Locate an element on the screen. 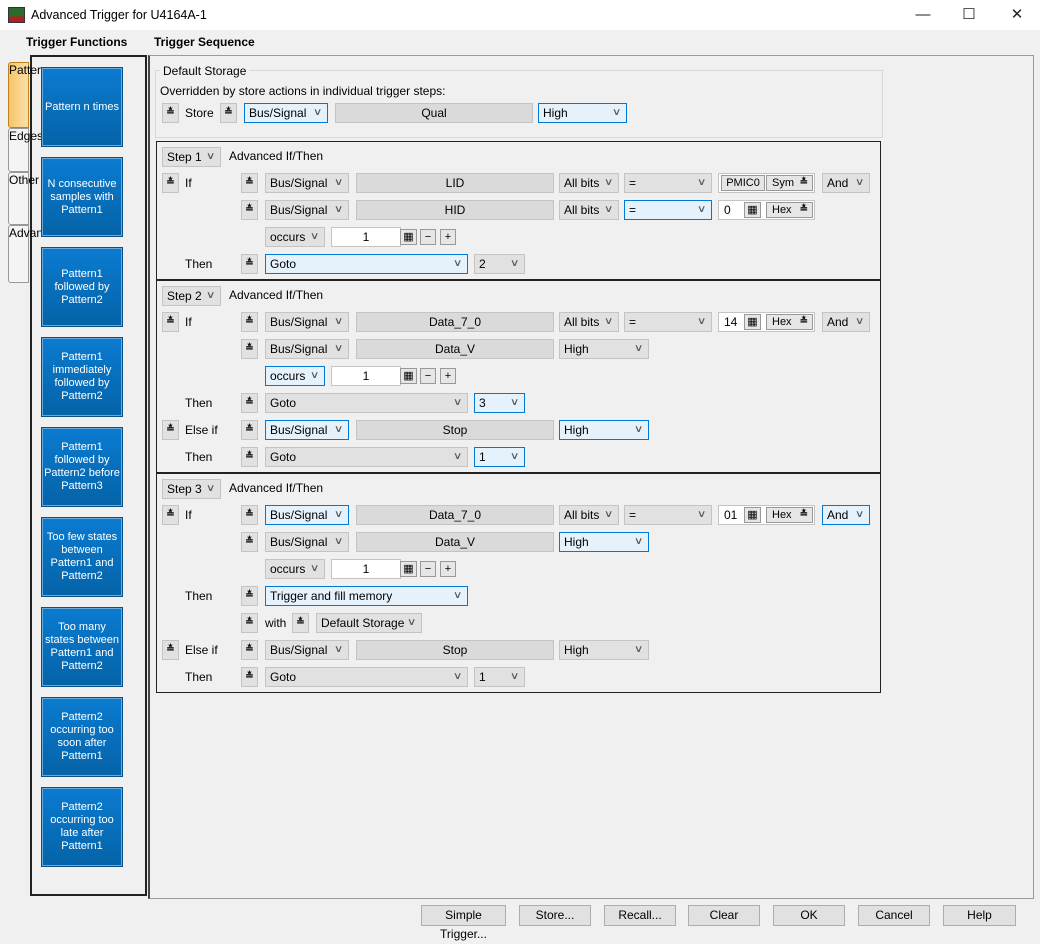  increment-button: + is located at coordinates (448, 569).